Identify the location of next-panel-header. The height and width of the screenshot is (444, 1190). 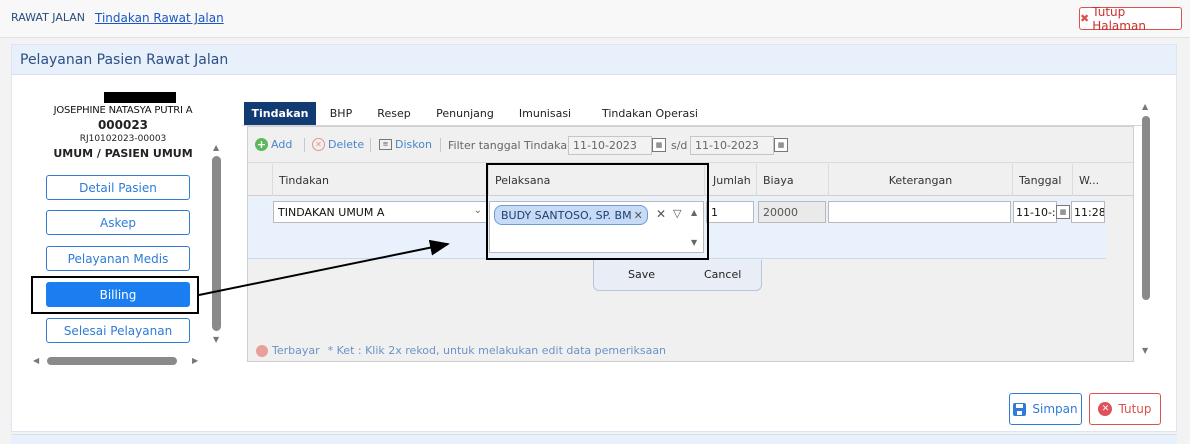
(594, 439).